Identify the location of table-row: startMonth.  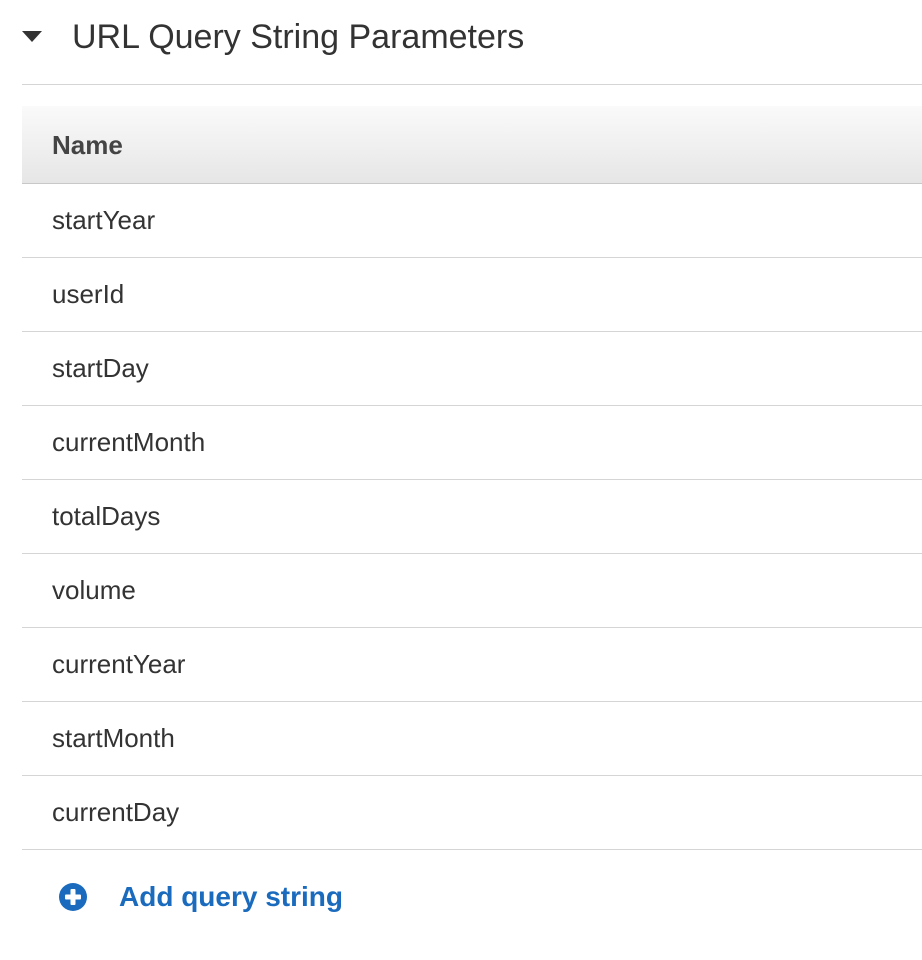
(472, 739).